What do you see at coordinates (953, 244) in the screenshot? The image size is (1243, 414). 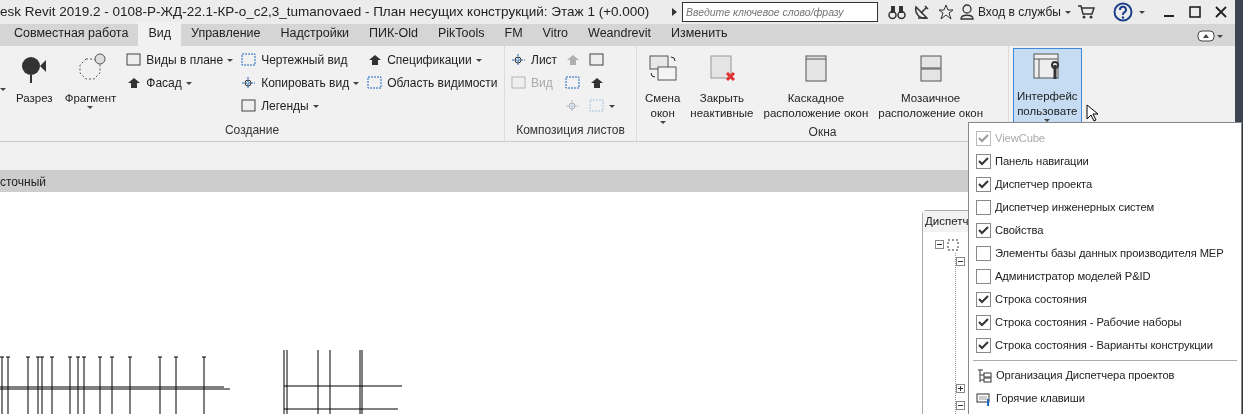 I see `view-icon` at bounding box center [953, 244].